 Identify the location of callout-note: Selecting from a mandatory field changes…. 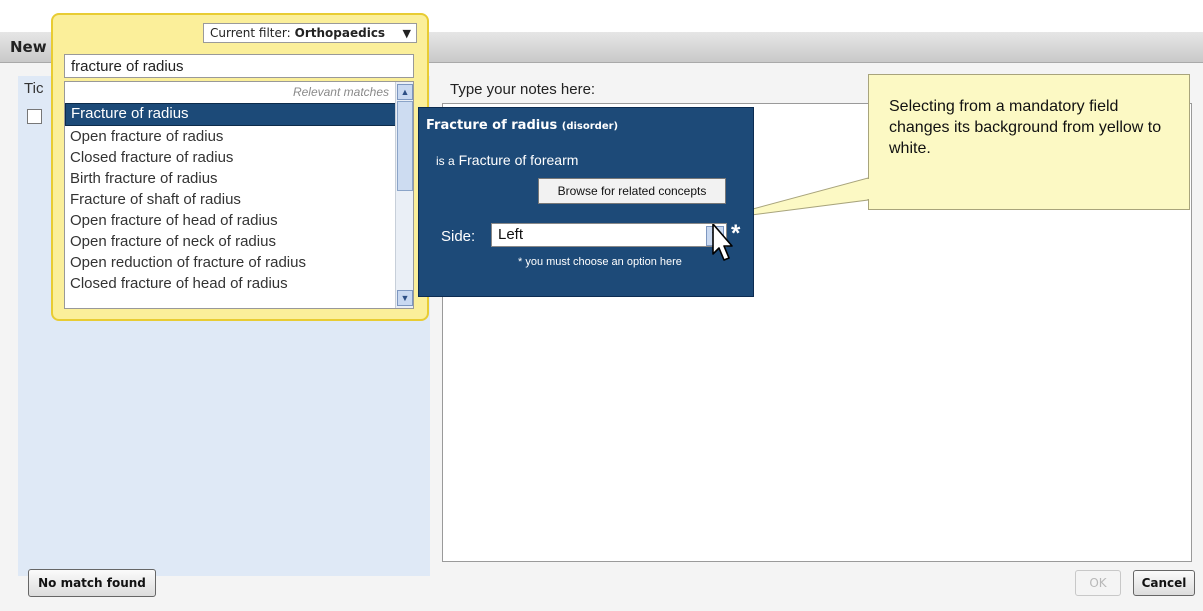
(1029, 142).